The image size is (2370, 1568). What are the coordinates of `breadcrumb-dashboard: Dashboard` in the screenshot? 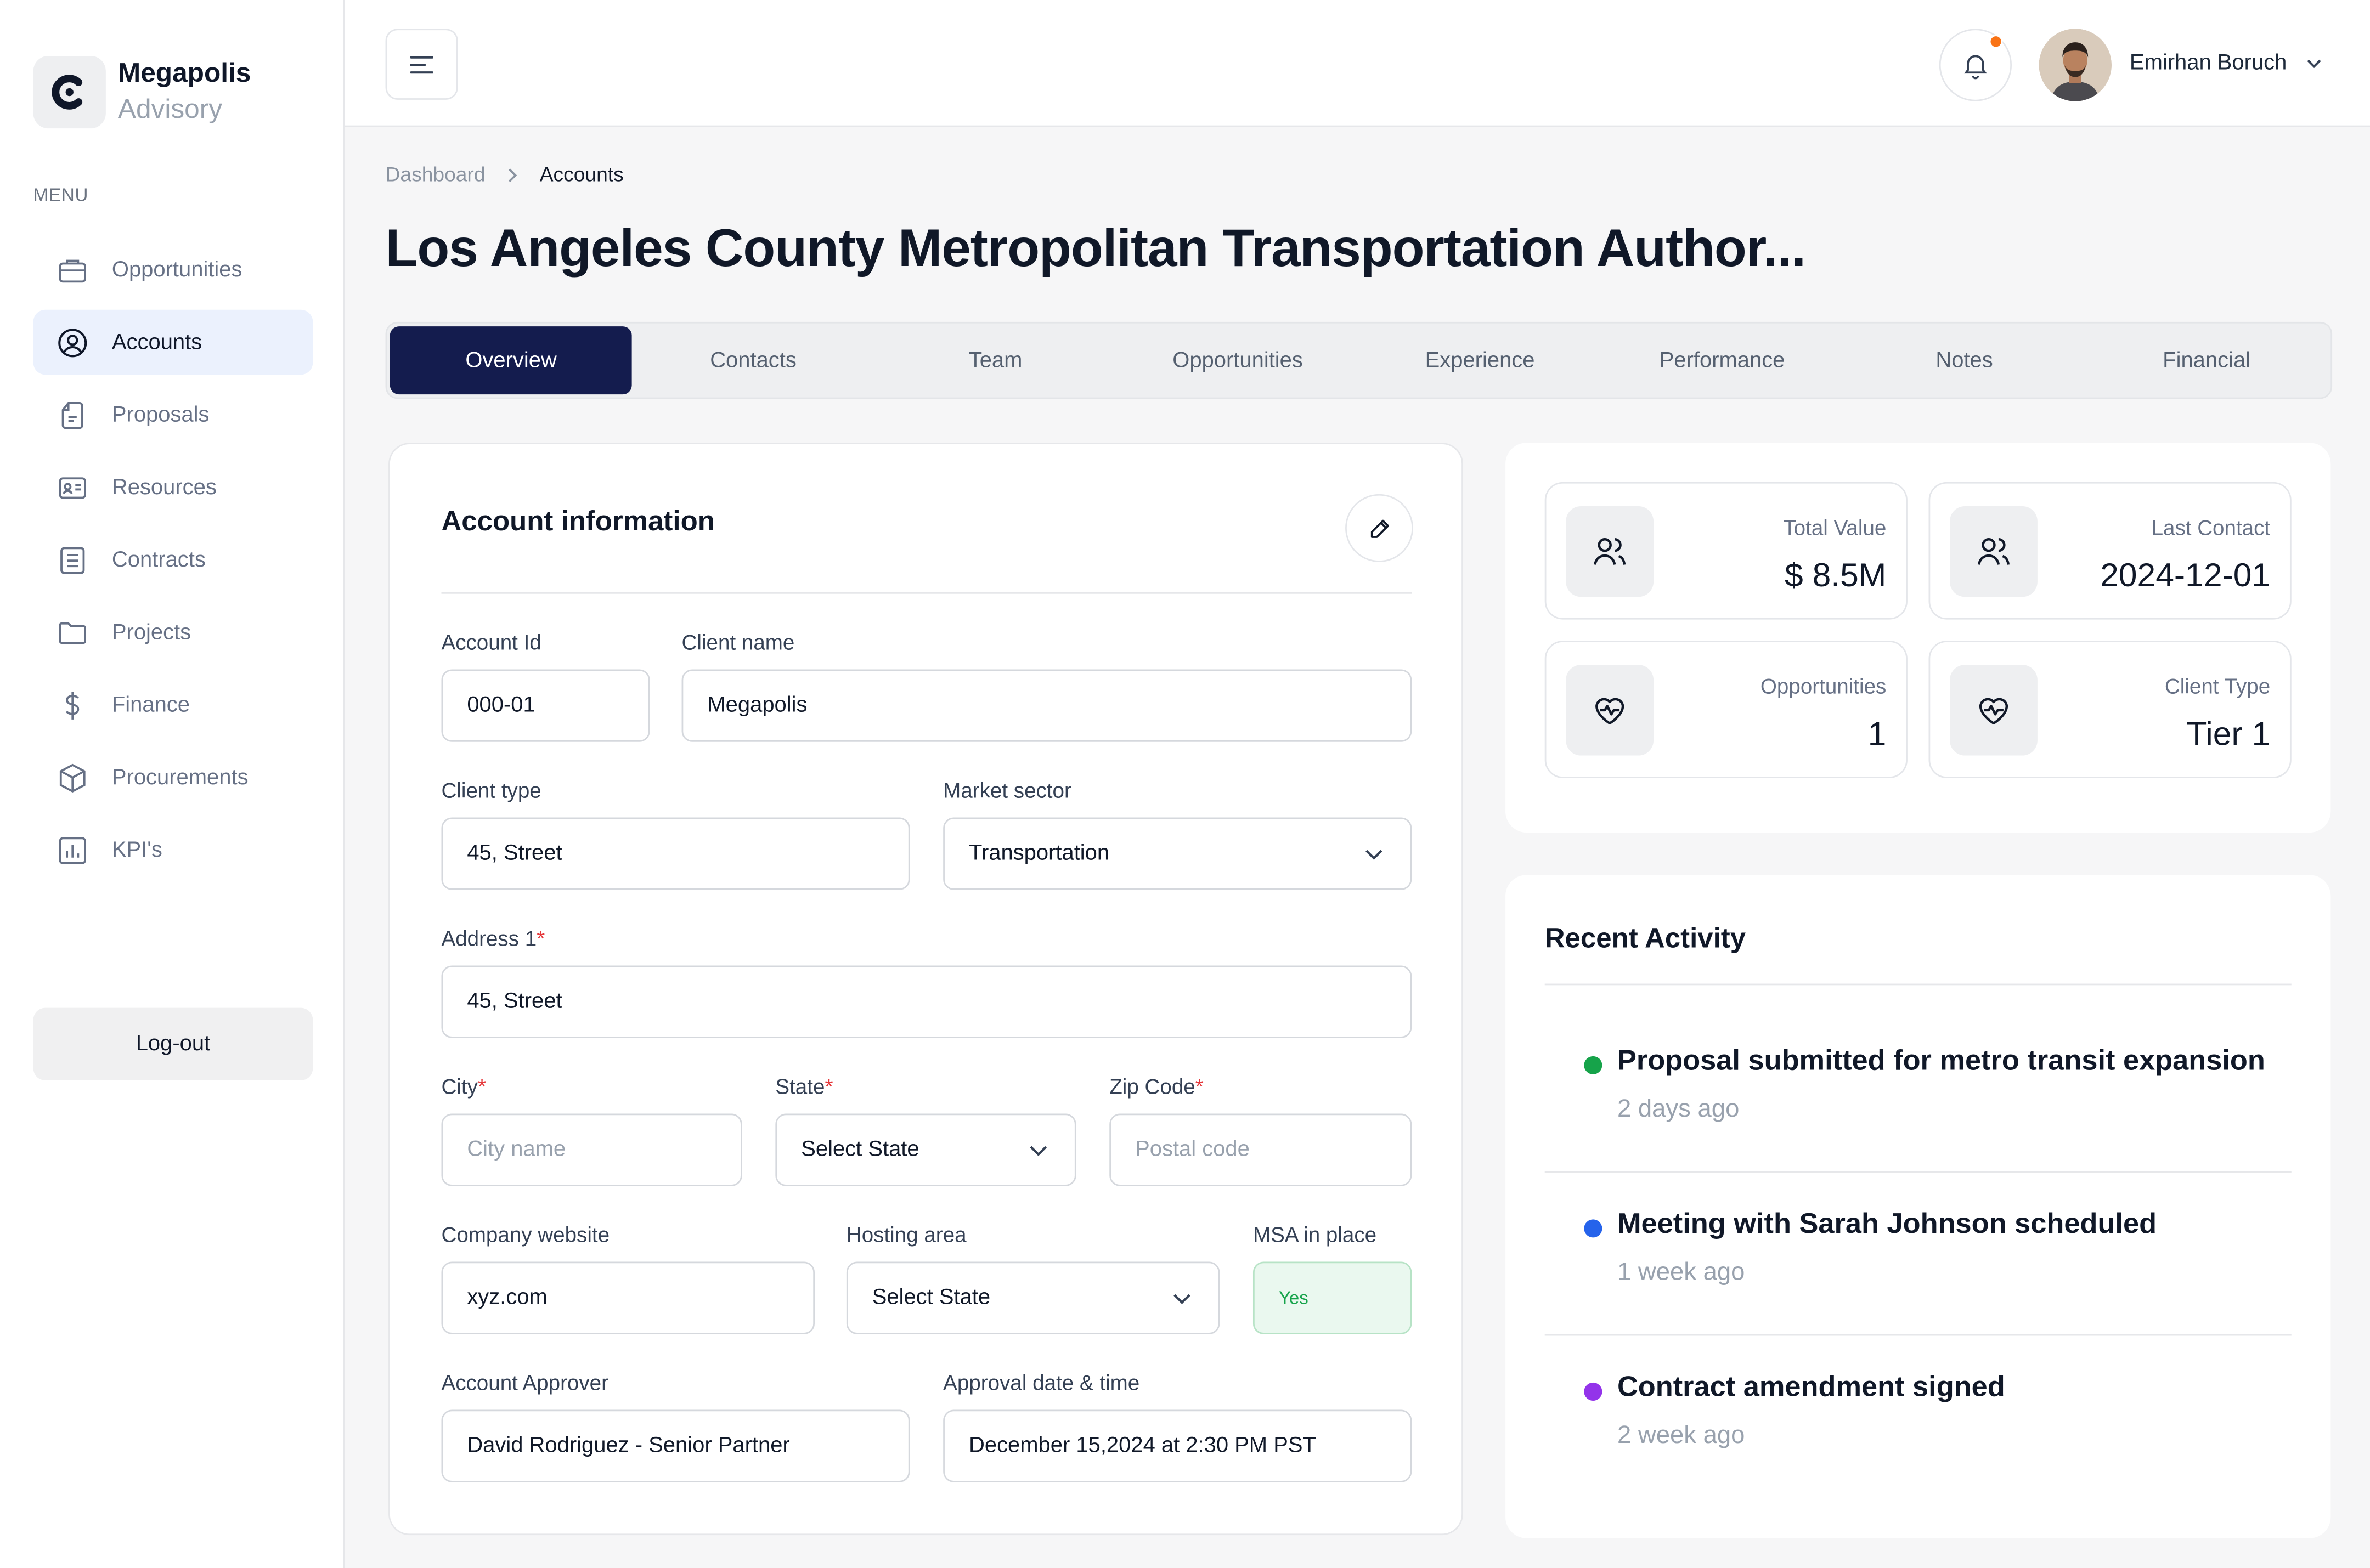 It's located at (436, 174).